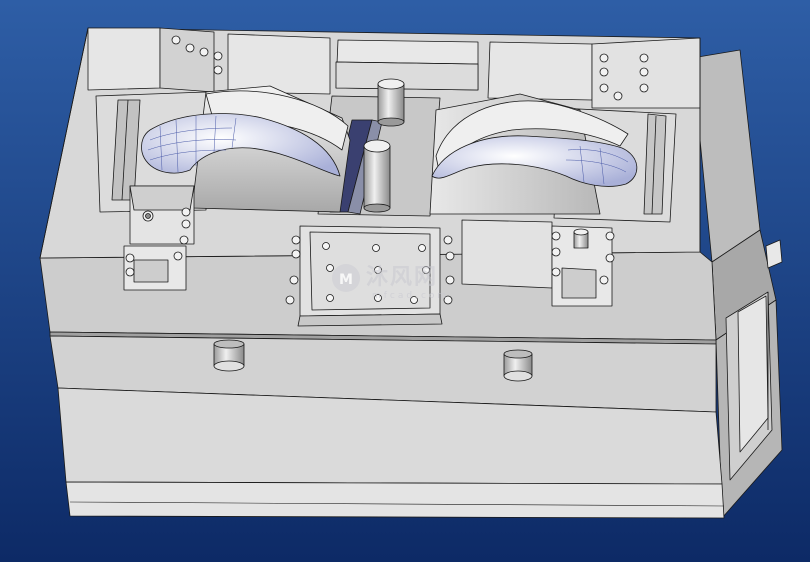 Image resolution: width=810 pixels, height=562 pixels. What do you see at coordinates (581, 238) in the screenshot?
I see `ejector-pin-right` at bounding box center [581, 238].